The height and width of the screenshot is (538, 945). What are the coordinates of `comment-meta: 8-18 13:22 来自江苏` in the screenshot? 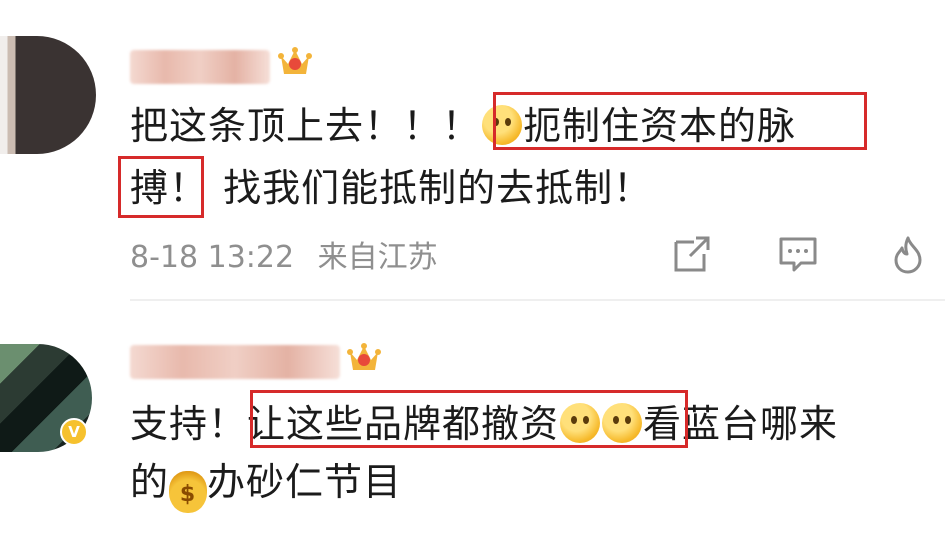 It's located at (284, 254).